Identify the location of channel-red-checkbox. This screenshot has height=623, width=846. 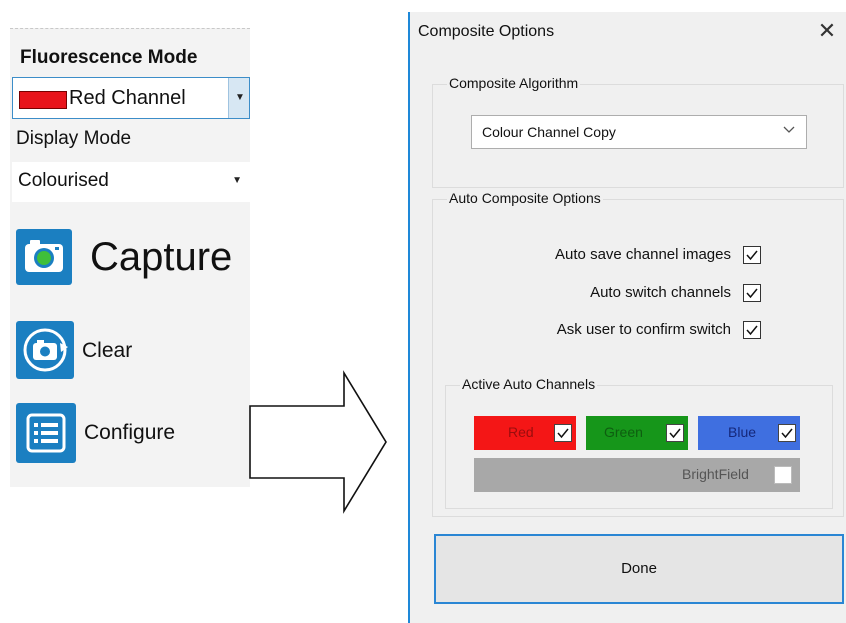
(563, 433).